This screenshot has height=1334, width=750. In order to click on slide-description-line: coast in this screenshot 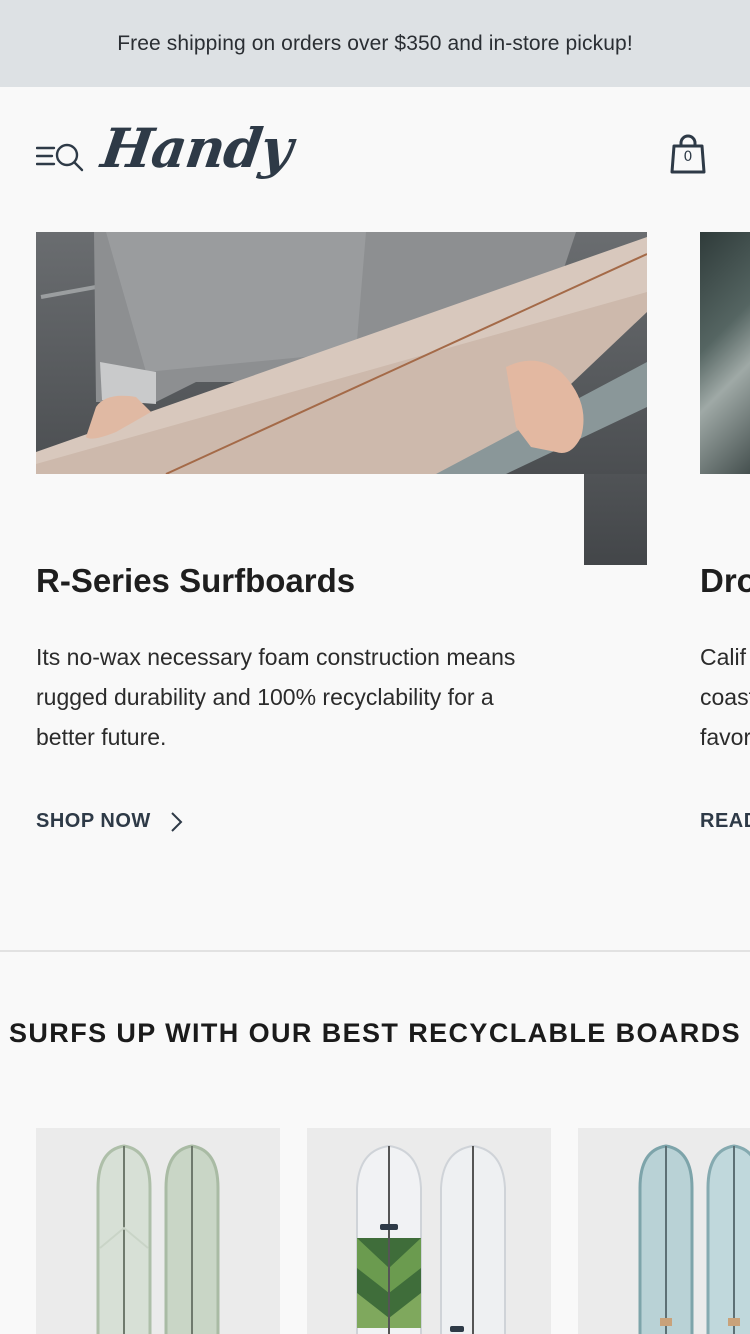, I will do `click(725, 697)`.